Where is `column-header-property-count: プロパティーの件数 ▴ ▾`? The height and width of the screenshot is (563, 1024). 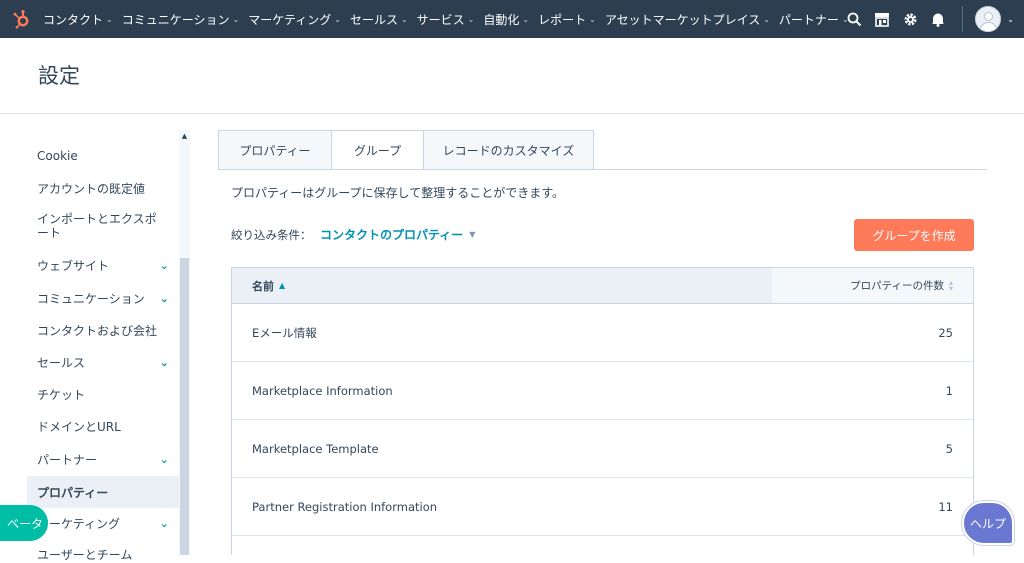
column-header-property-count: プロパティーの件数 ▴ ▾ is located at coordinates (872, 285).